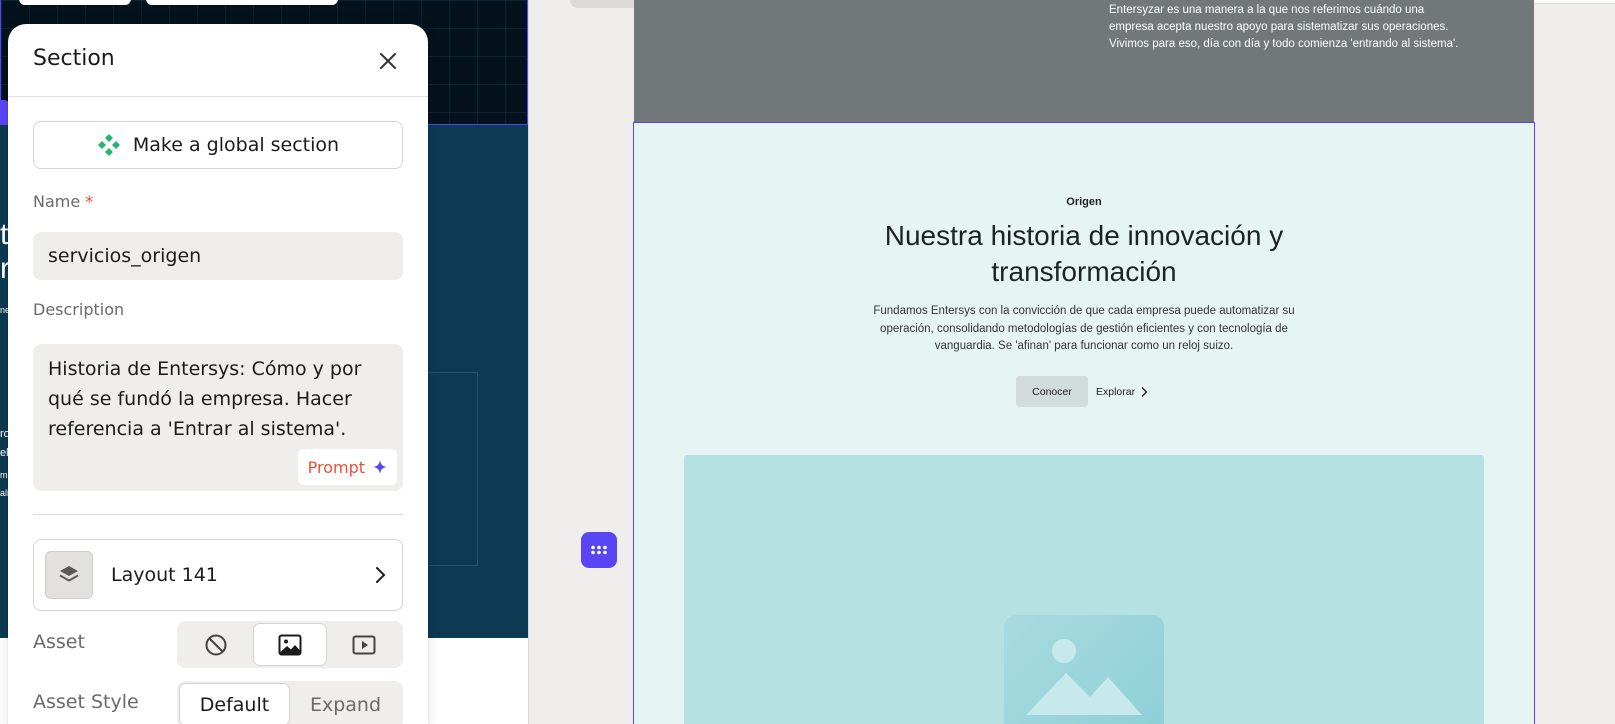 This screenshot has width=1615, height=724. What do you see at coordinates (1084, 669) in the screenshot?
I see `image-placeholder-icon` at bounding box center [1084, 669].